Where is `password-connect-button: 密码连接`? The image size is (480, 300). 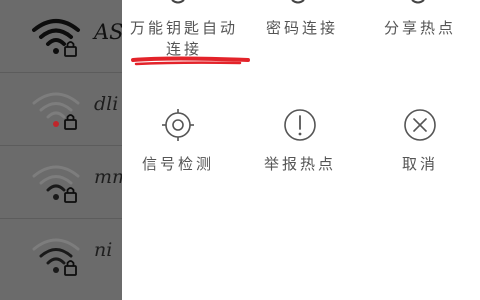
password-connect-button: 密码连接 is located at coordinates (302, 28).